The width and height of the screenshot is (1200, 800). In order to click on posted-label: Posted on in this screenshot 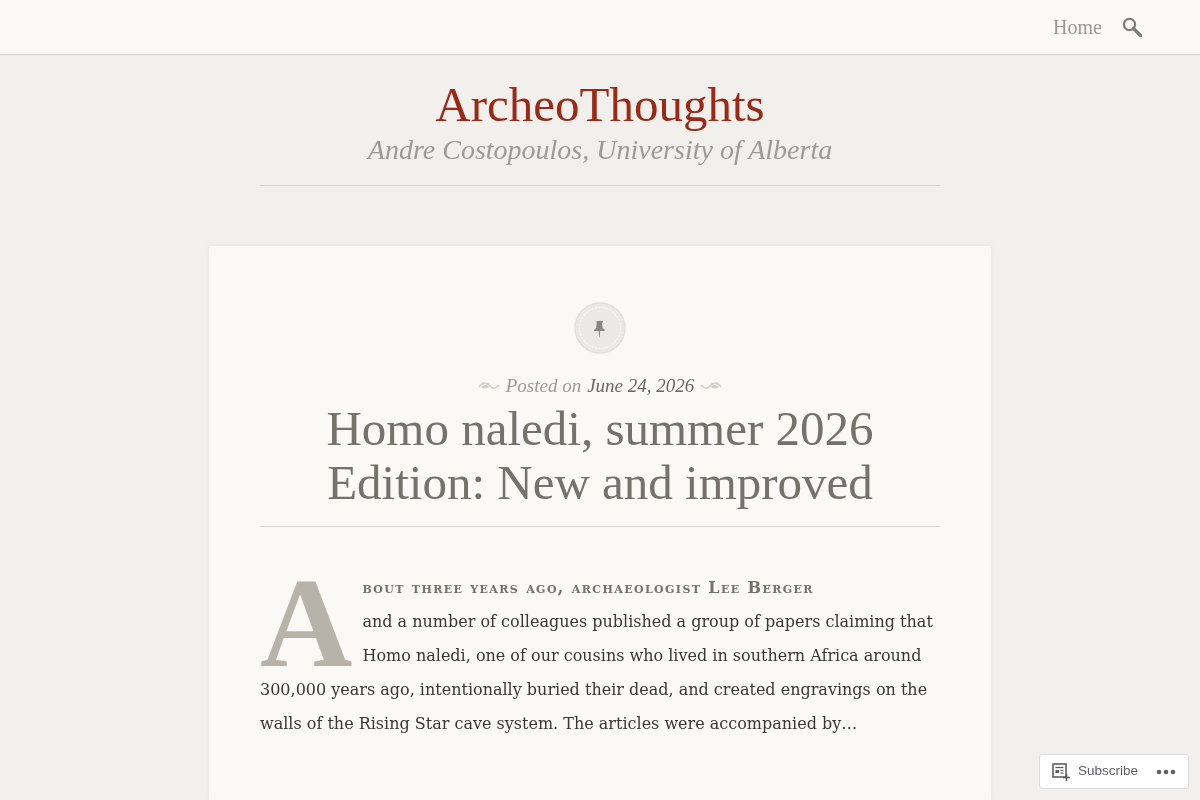, I will do `click(543, 386)`.